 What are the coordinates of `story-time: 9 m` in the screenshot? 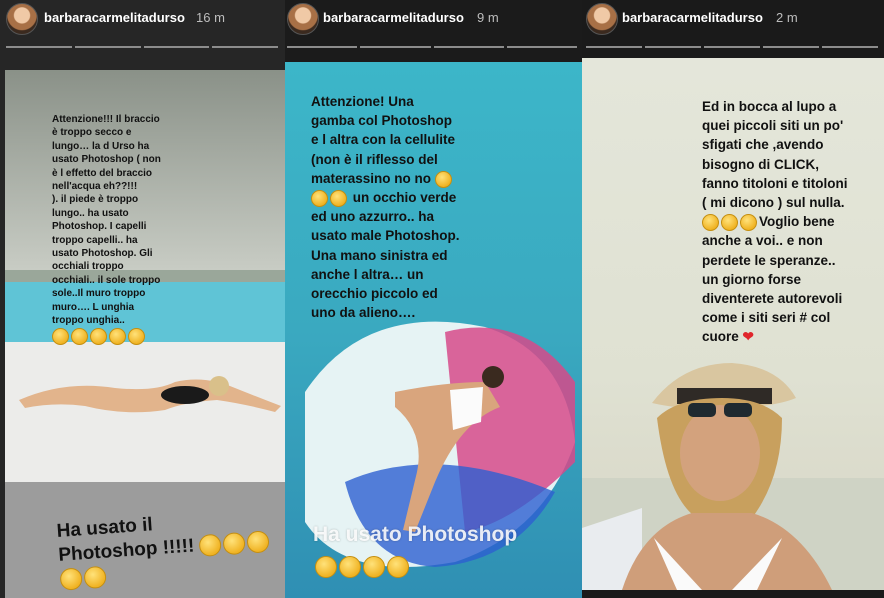 It's located at (488, 17).